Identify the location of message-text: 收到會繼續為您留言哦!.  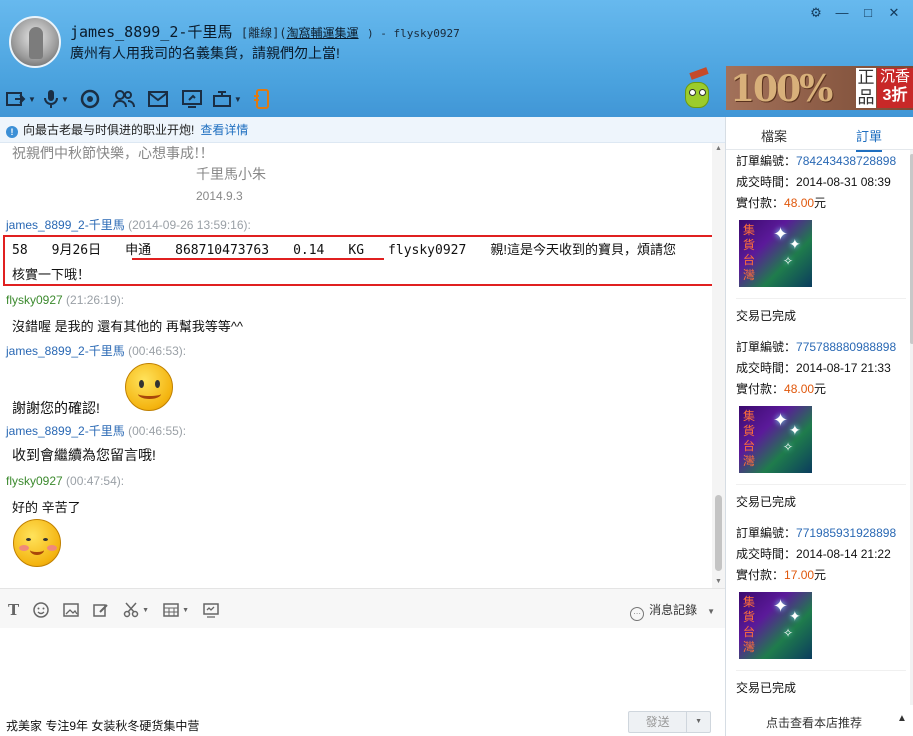
(84, 455).